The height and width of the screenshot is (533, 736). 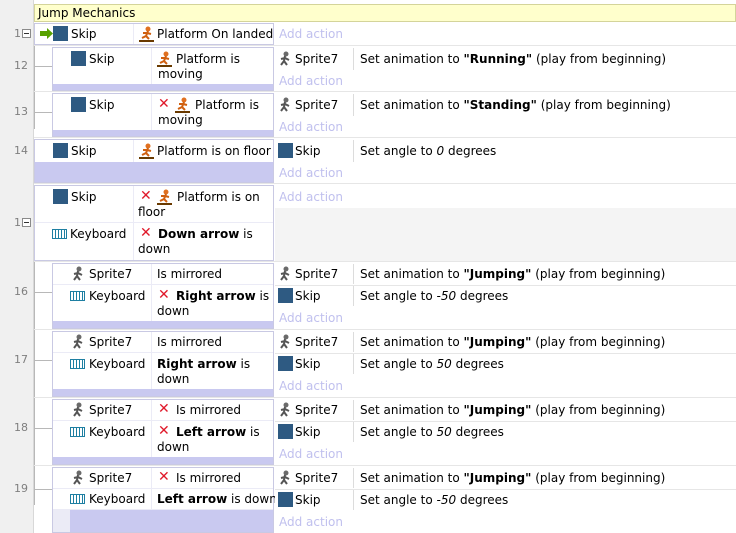 I want to click on event-18-object-cell-1: Sprite7, so click(x=102, y=410).